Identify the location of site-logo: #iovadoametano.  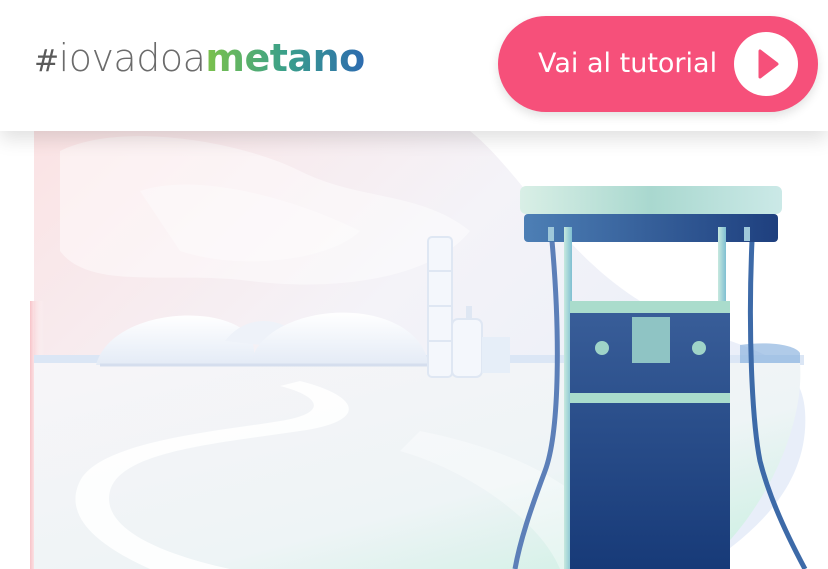
(199, 58).